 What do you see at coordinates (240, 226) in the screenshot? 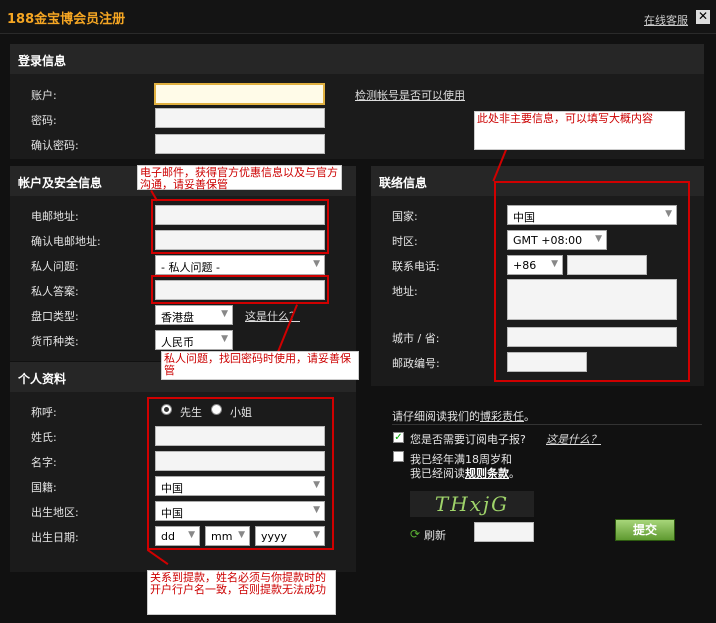
I see `email-highlight-box` at bounding box center [240, 226].